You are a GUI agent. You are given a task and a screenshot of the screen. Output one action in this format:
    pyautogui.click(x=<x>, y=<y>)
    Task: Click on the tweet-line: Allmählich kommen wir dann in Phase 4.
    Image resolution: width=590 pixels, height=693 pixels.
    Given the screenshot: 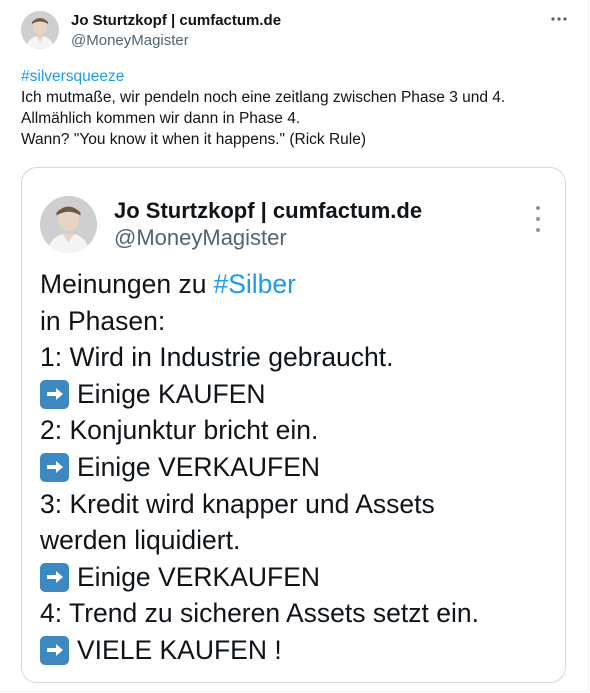 What is the action you would take?
    pyautogui.click(x=161, y=118)
    